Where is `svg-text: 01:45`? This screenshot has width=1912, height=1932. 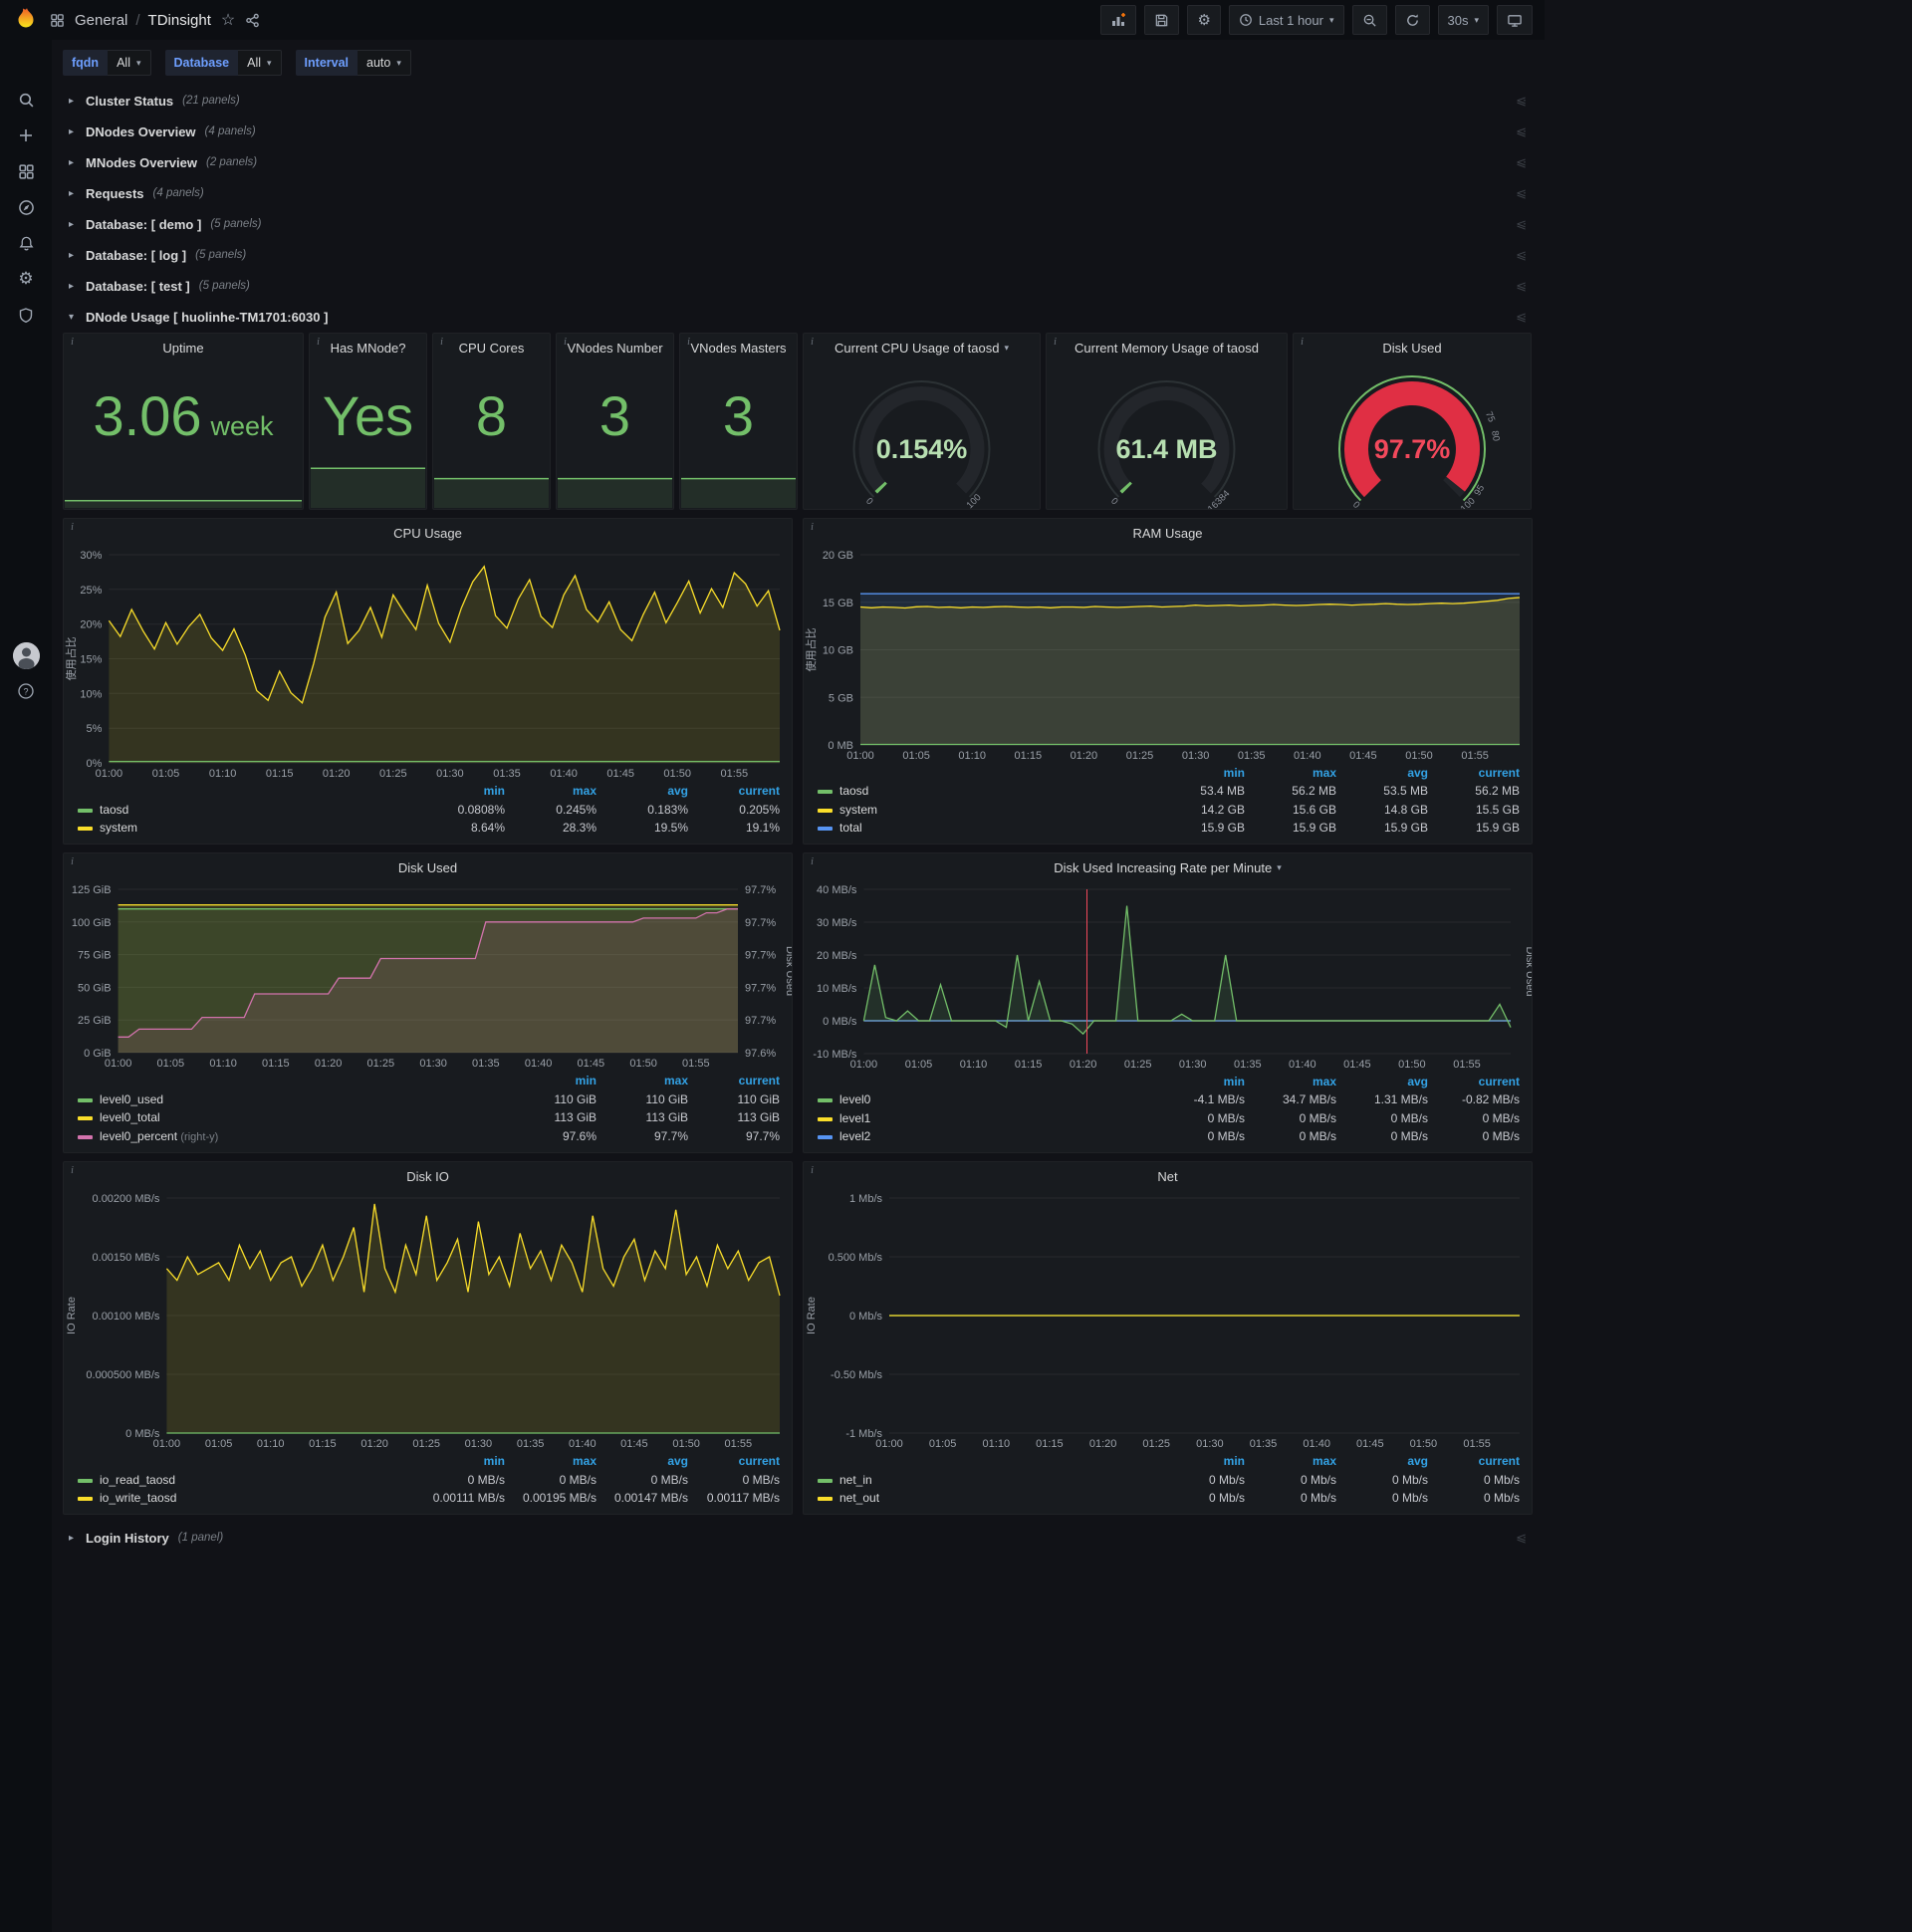
svg-text: 01:45 is located at coordinates (1363, 756).